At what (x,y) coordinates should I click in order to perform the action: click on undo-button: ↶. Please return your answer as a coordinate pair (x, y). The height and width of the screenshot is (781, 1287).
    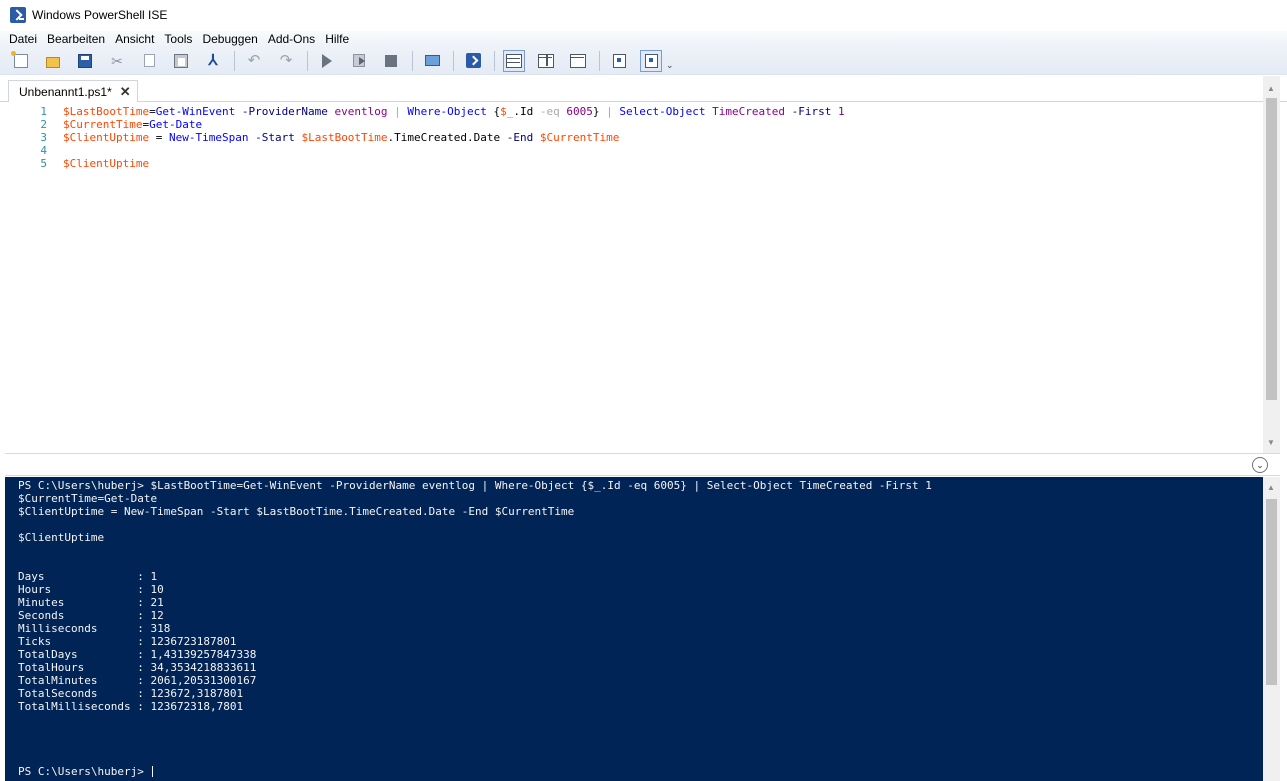
    Looking at the image, I should click on (254, 61).